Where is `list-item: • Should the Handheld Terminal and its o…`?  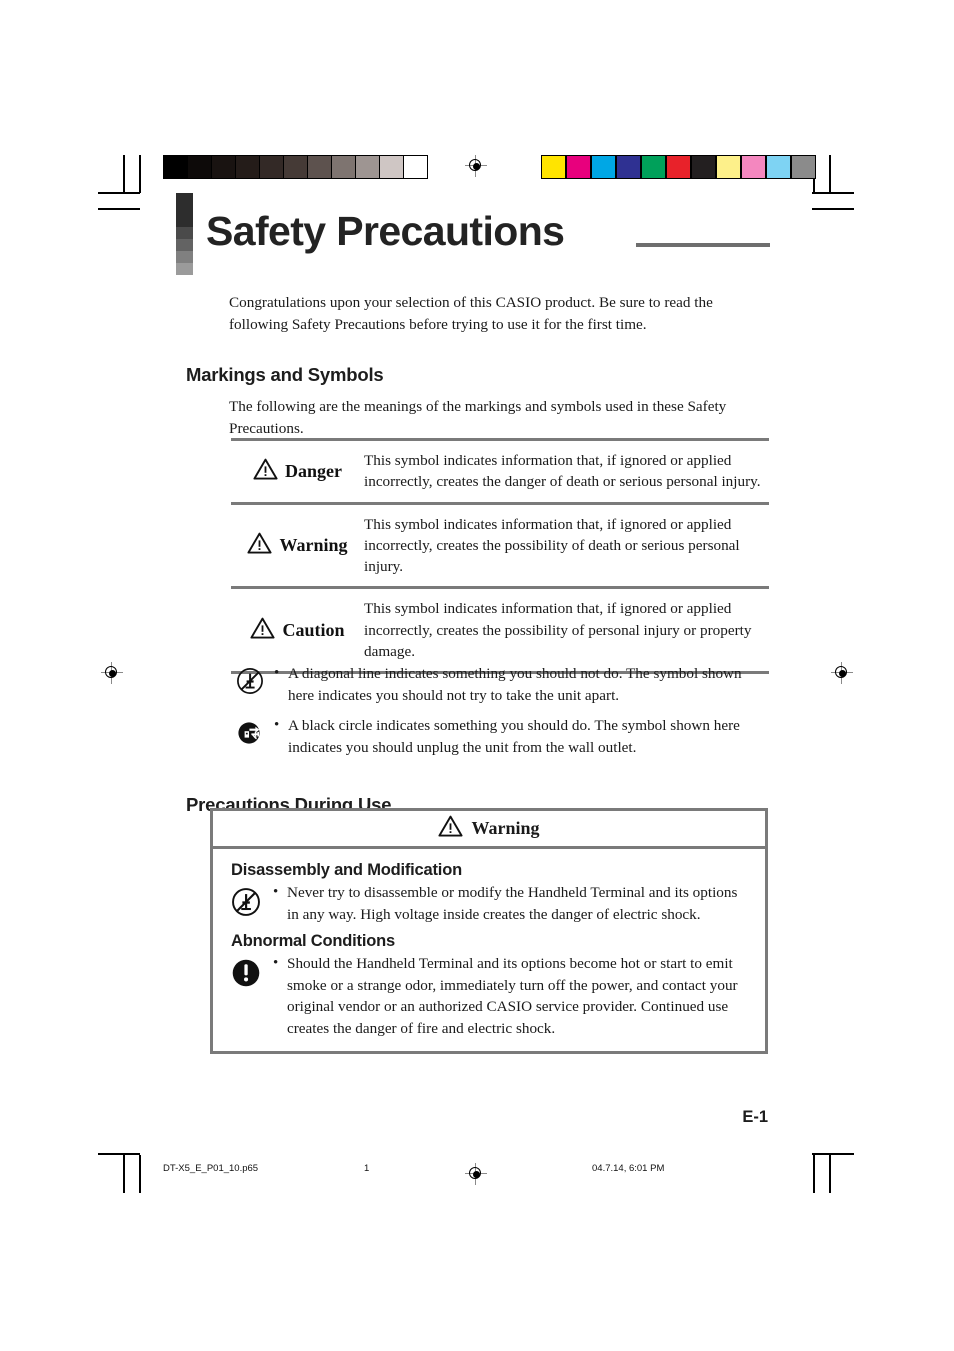
list-item: • Should the Handheld Terminal and its o… is located at coordinates (492, 996).